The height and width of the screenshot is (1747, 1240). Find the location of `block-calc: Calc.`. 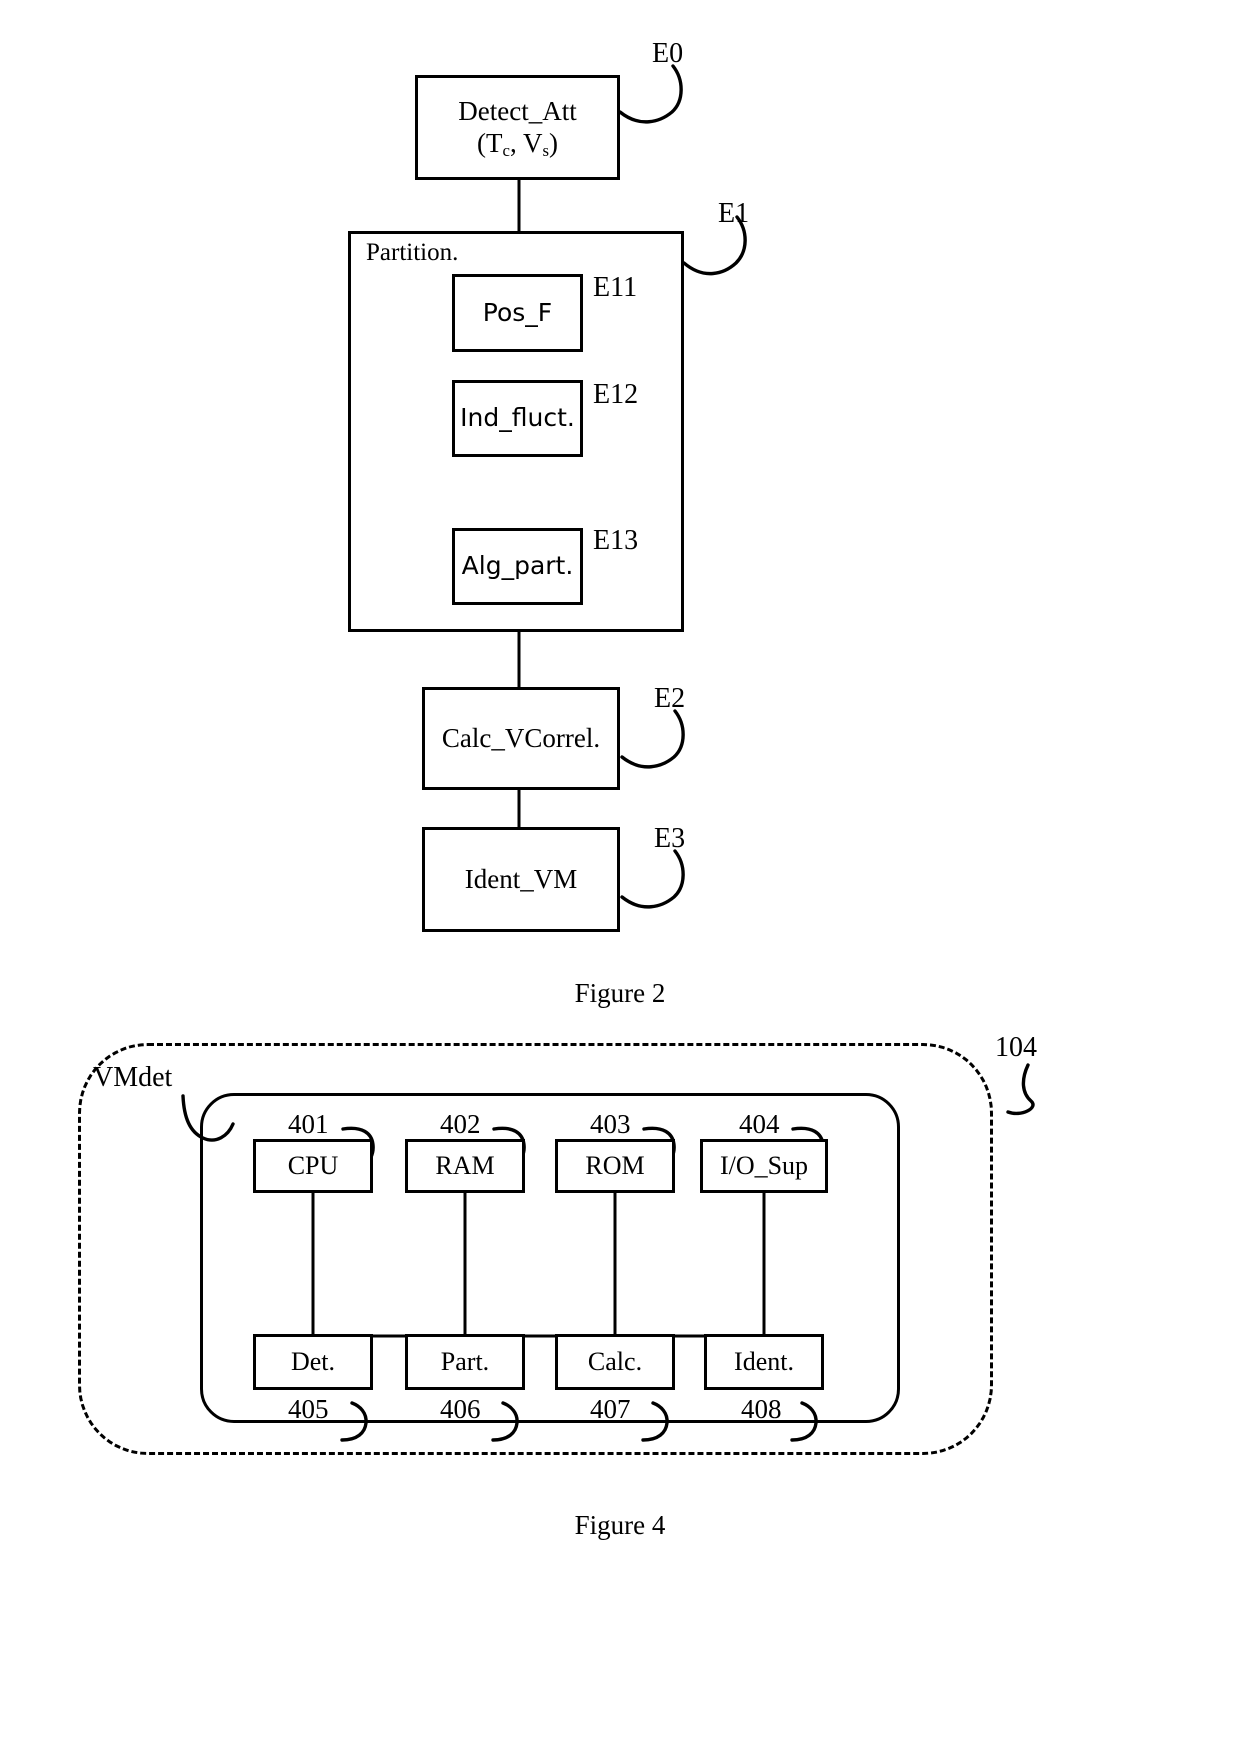

block-calc: Calc. is located at coordinates (615, 1362).